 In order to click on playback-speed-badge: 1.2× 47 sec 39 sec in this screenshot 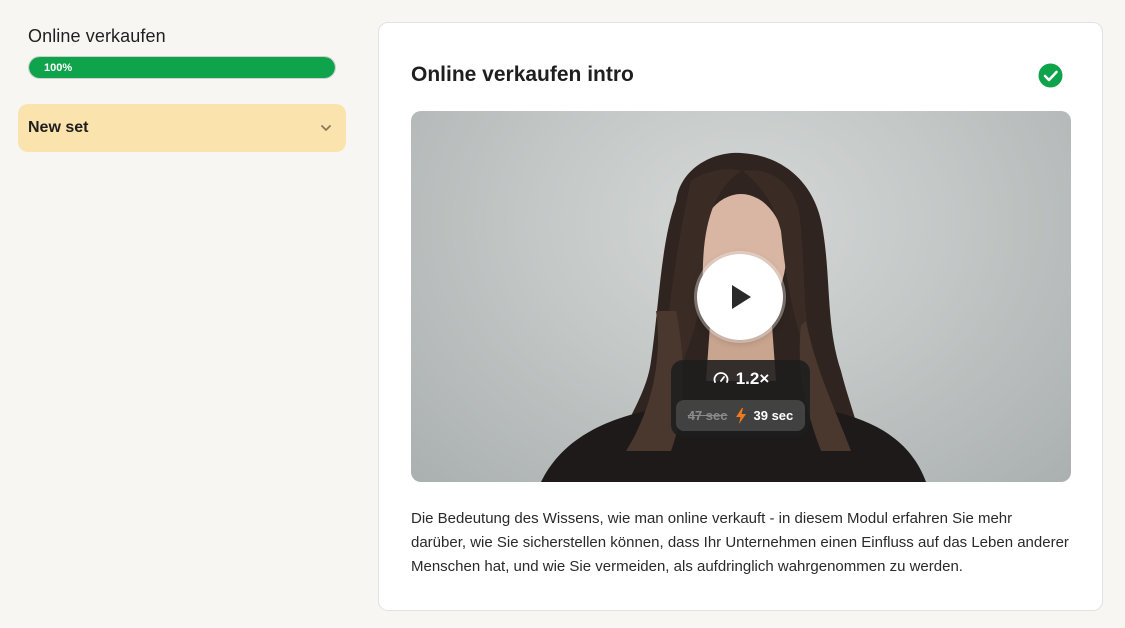, I will do `click(740, 398)`.